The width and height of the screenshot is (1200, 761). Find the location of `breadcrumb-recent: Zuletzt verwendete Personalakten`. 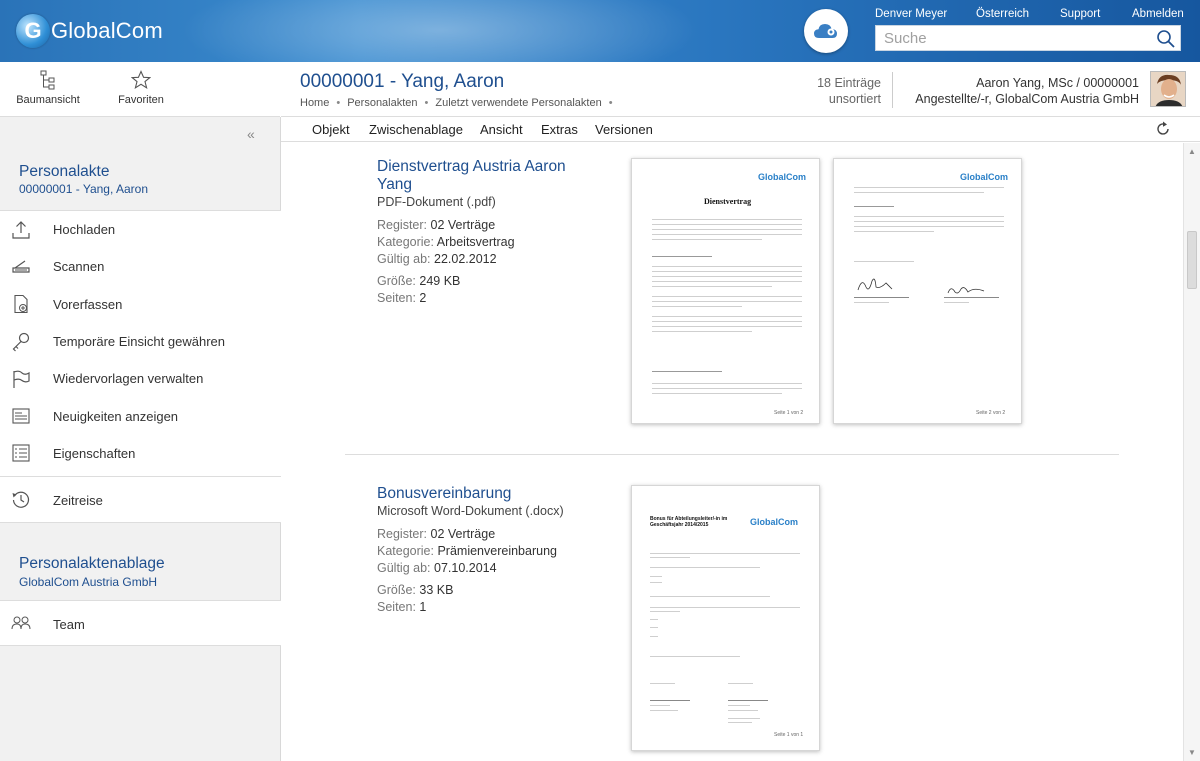

breadcrumb-recent: Zuletzt verwendete Personalakten is located at coordinates (518, 103).